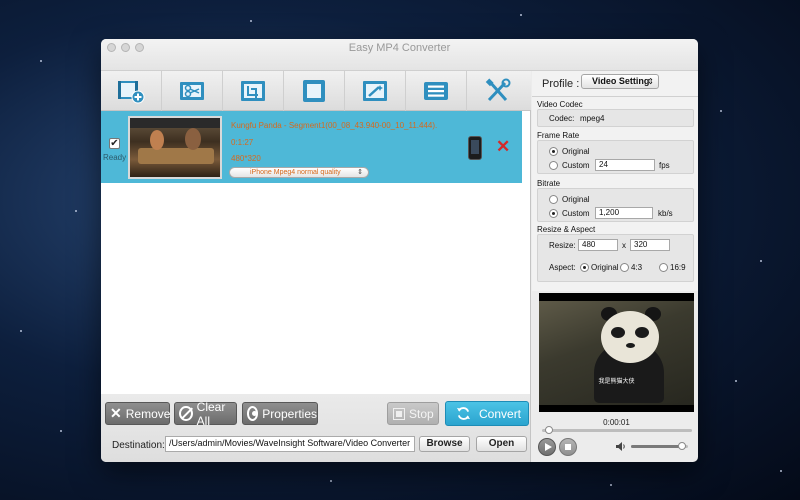 This screenshot has height=500, width=800. Describe the element at coordinates (246, 158) in the screenshot. I see `file-resolution: 480*320` at that location.